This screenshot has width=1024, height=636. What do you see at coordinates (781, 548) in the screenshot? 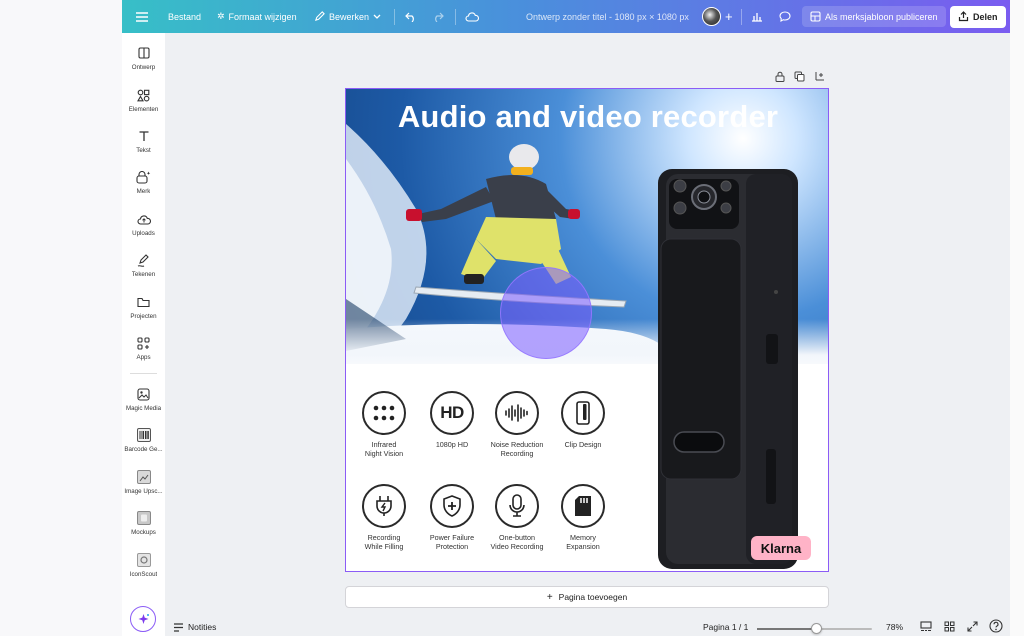
I see `klarna-badge: Klarna` at bounding box center [781, 548].